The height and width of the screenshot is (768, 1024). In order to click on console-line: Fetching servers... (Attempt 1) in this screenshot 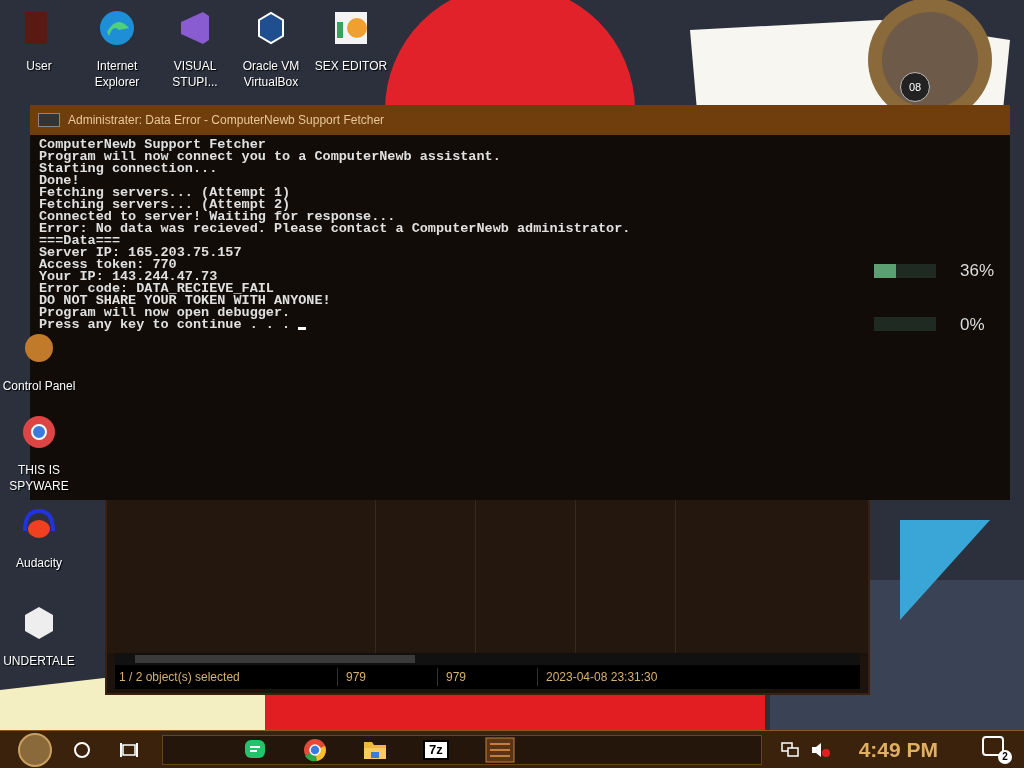, I will do `click(165, 193)`.